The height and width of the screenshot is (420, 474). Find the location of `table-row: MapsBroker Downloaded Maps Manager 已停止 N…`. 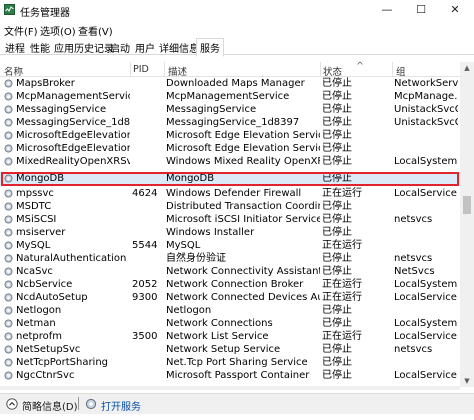

table-row: MapsBroker Downloaded Maps Manager 已停止 N… is located at coordinates (230, 83).